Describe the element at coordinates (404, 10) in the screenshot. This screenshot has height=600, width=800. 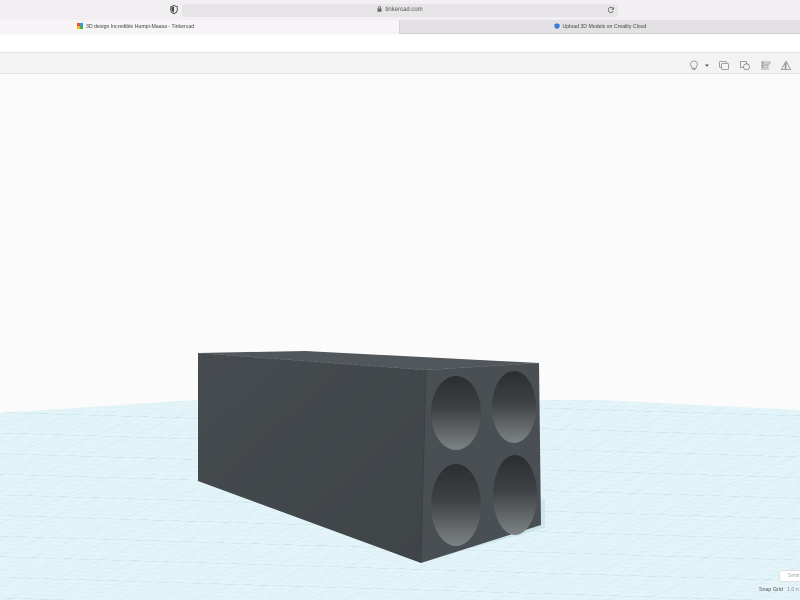
I see `url-text: tinkercad.com` at that location.